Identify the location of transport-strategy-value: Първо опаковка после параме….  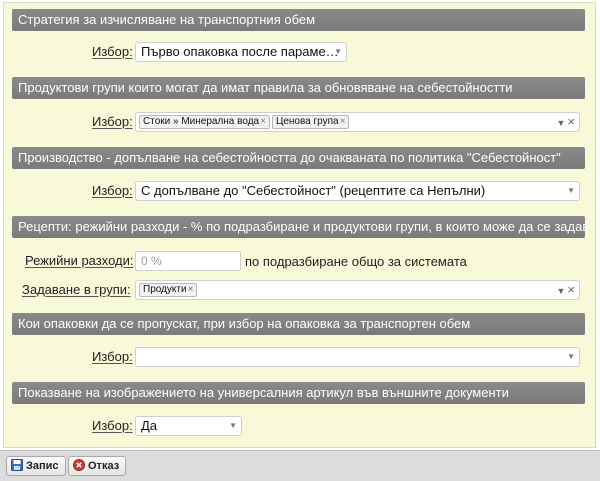
(240, 51).